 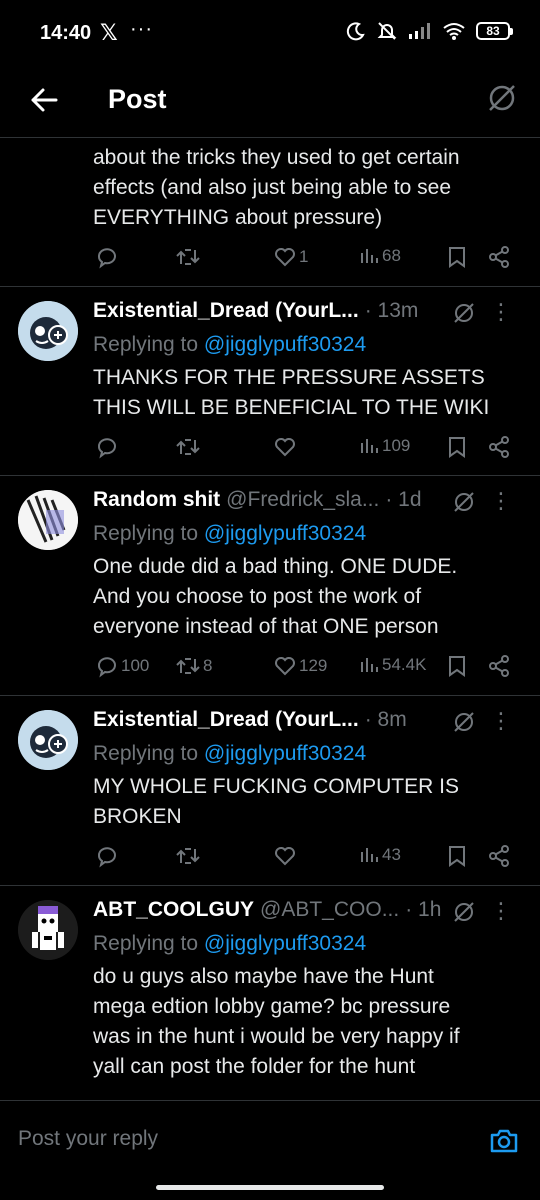 I want to click on view-count: 54.4K, so click(x=404, y=664).